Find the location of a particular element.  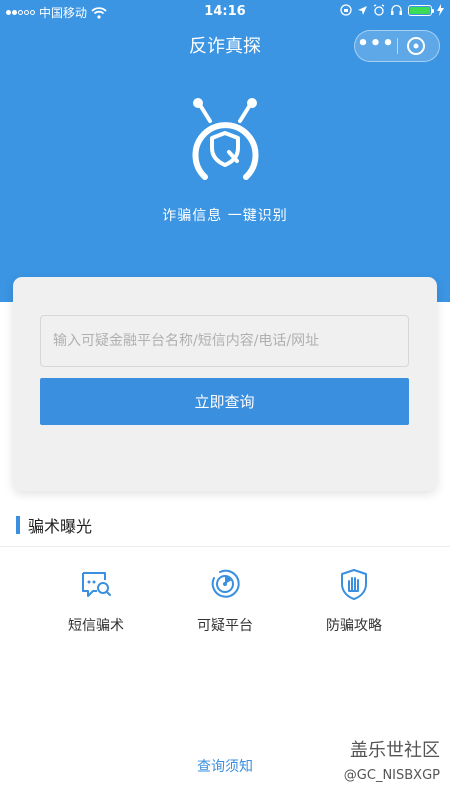

watermark-id: @GC_NISBXGP is located at coordinates (391, 775).